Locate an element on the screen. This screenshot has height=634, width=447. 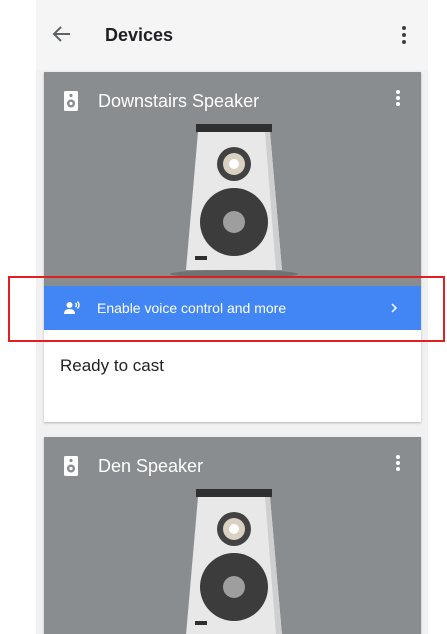
arrow-back-icon is located at coordinates (62, 34).